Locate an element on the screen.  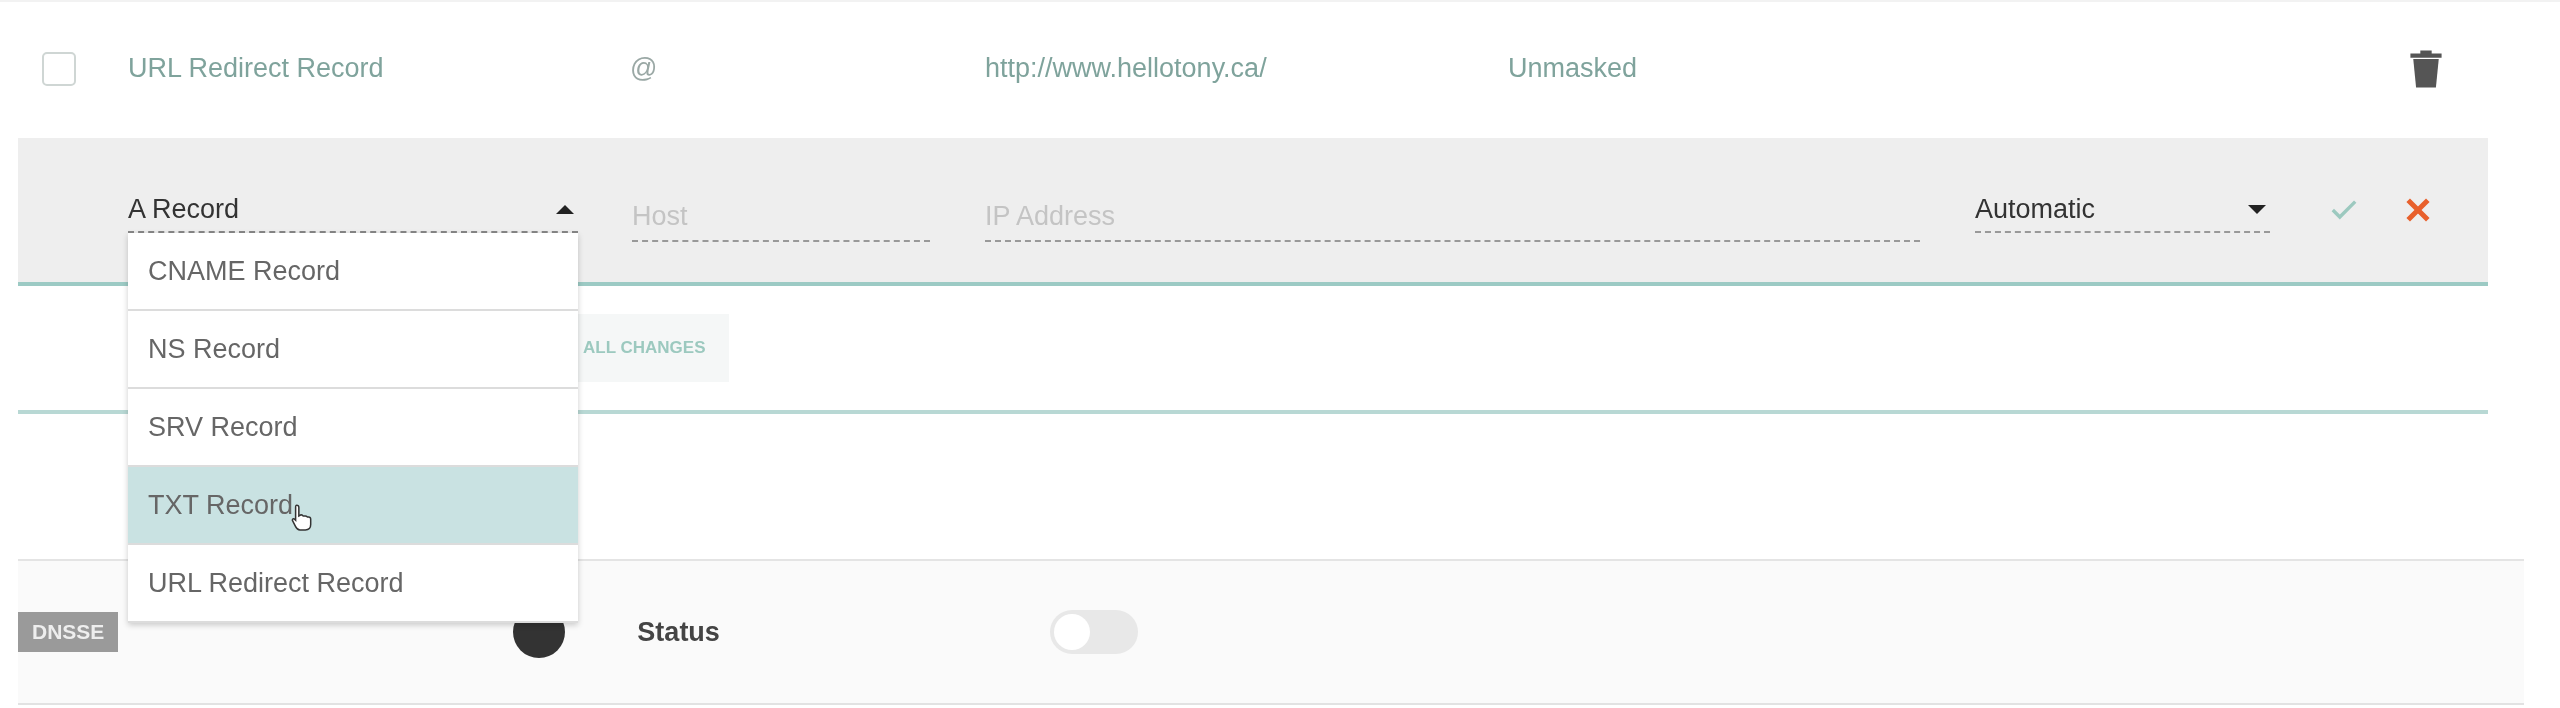
trash-icon is located at coordinates (2426, 68).